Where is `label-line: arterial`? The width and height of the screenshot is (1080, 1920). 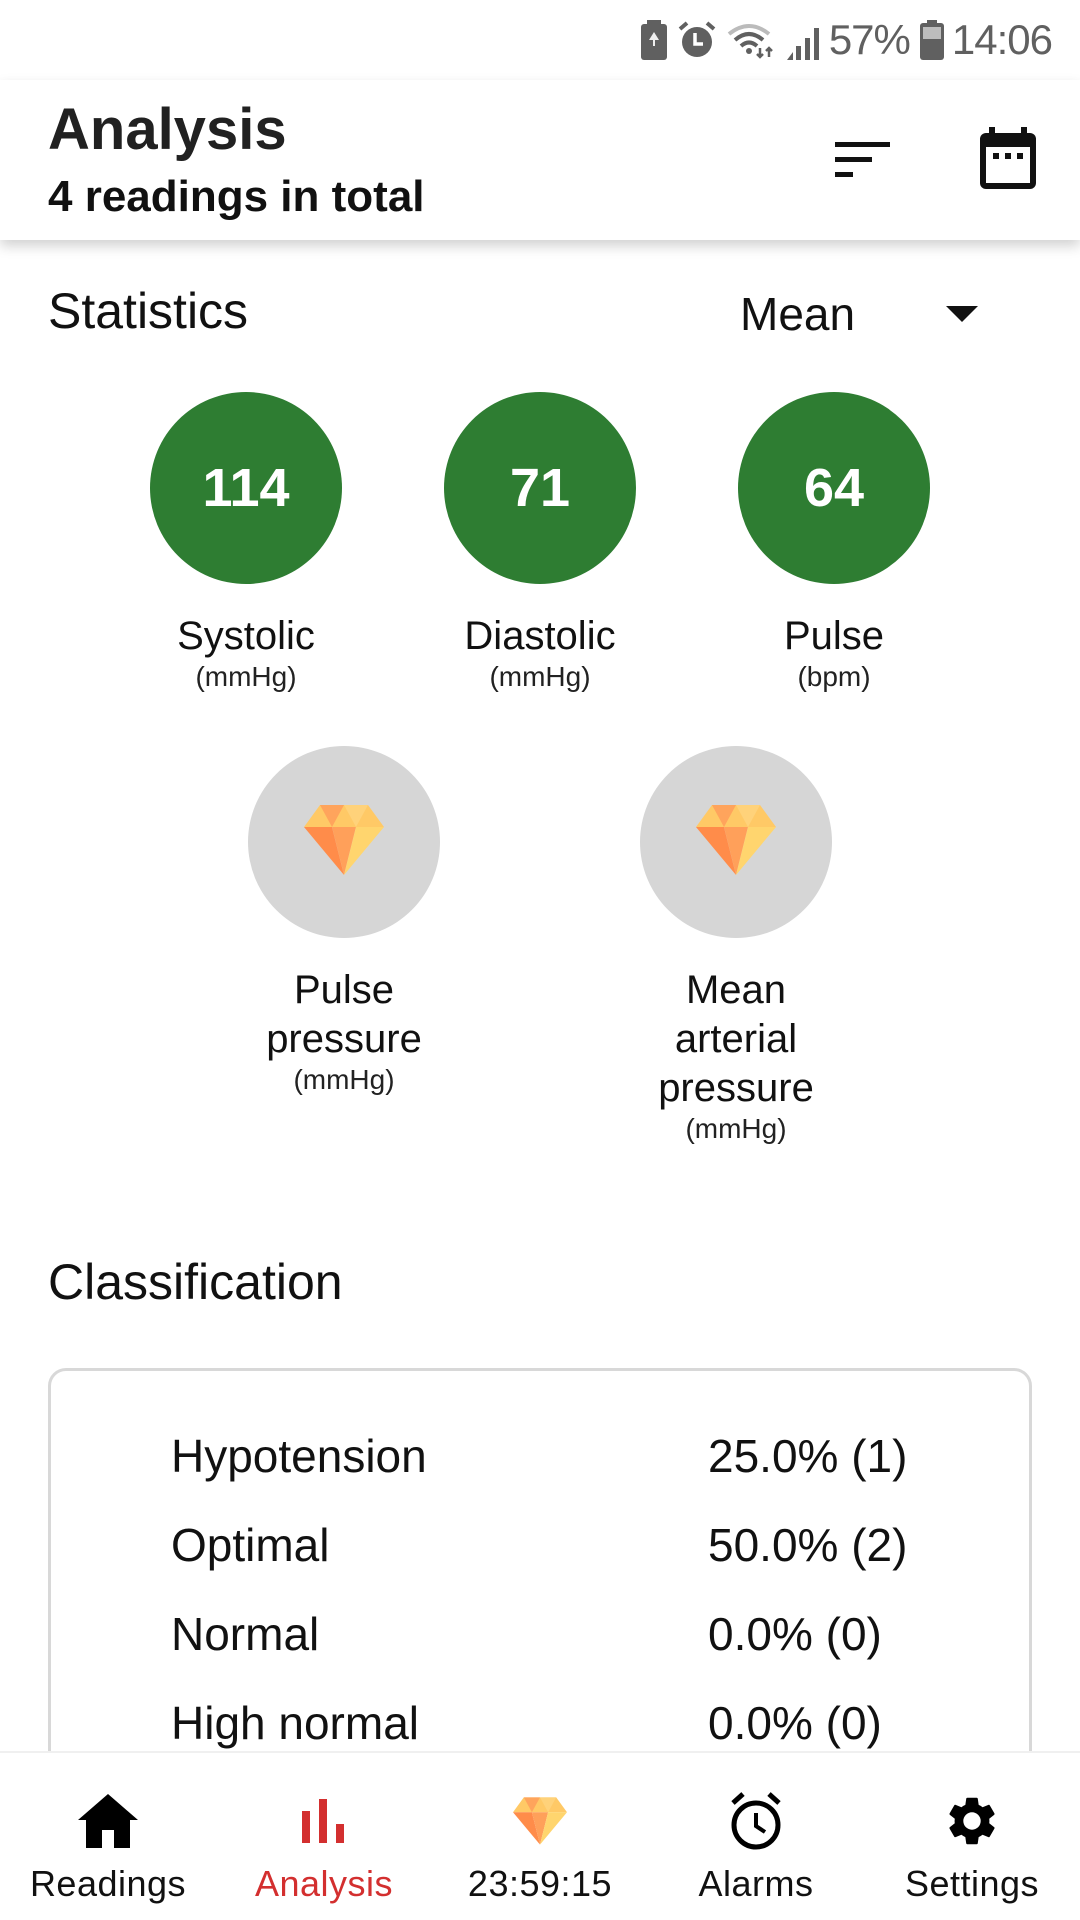 label-line: arterial is located at coordinates (736, 1039).